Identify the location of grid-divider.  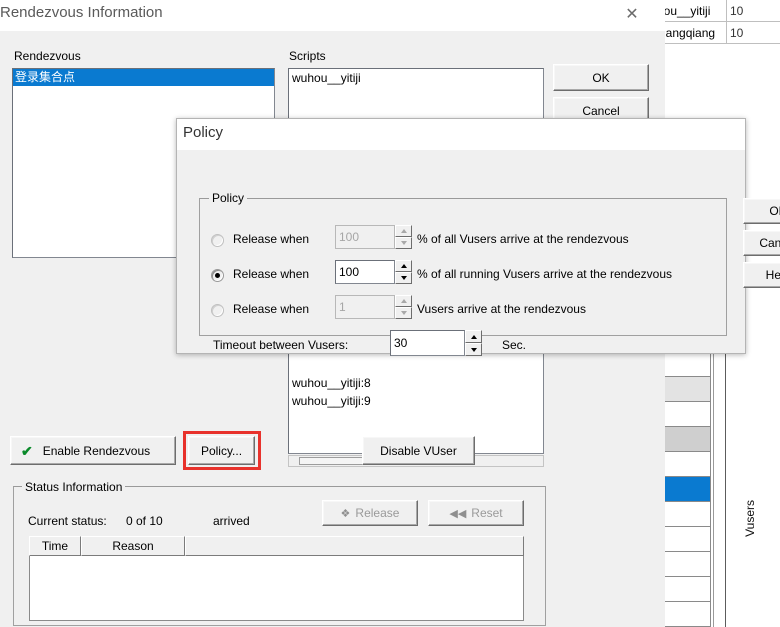
(713, 489).